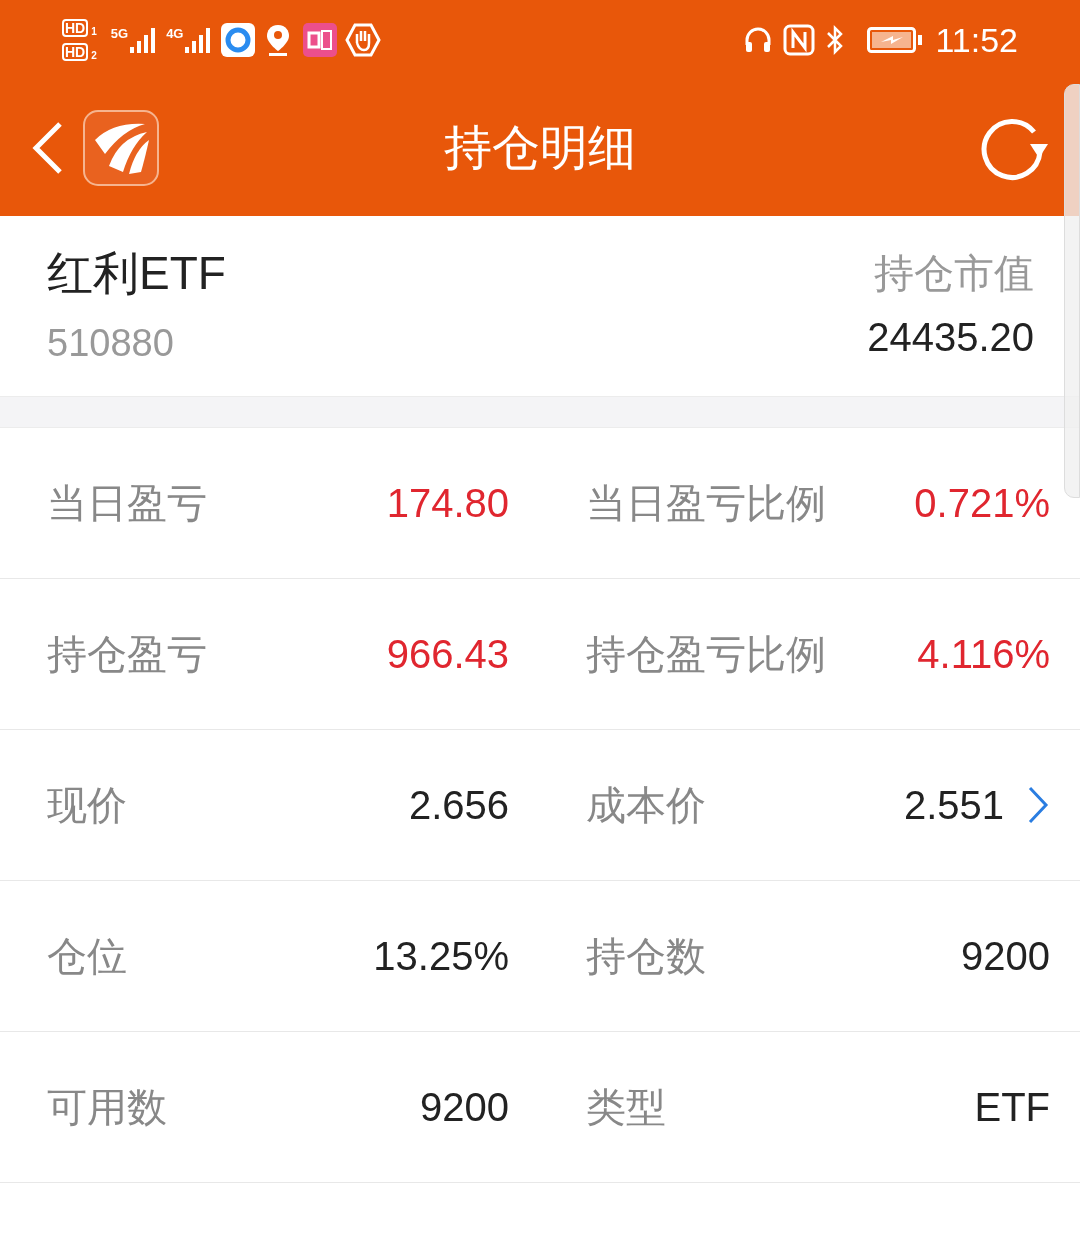 The width and height of the screenshot is (1080, 1260). Describe the element at coordinates (121, 148) in the screenshot. I see `app-logo-icon` at that location.